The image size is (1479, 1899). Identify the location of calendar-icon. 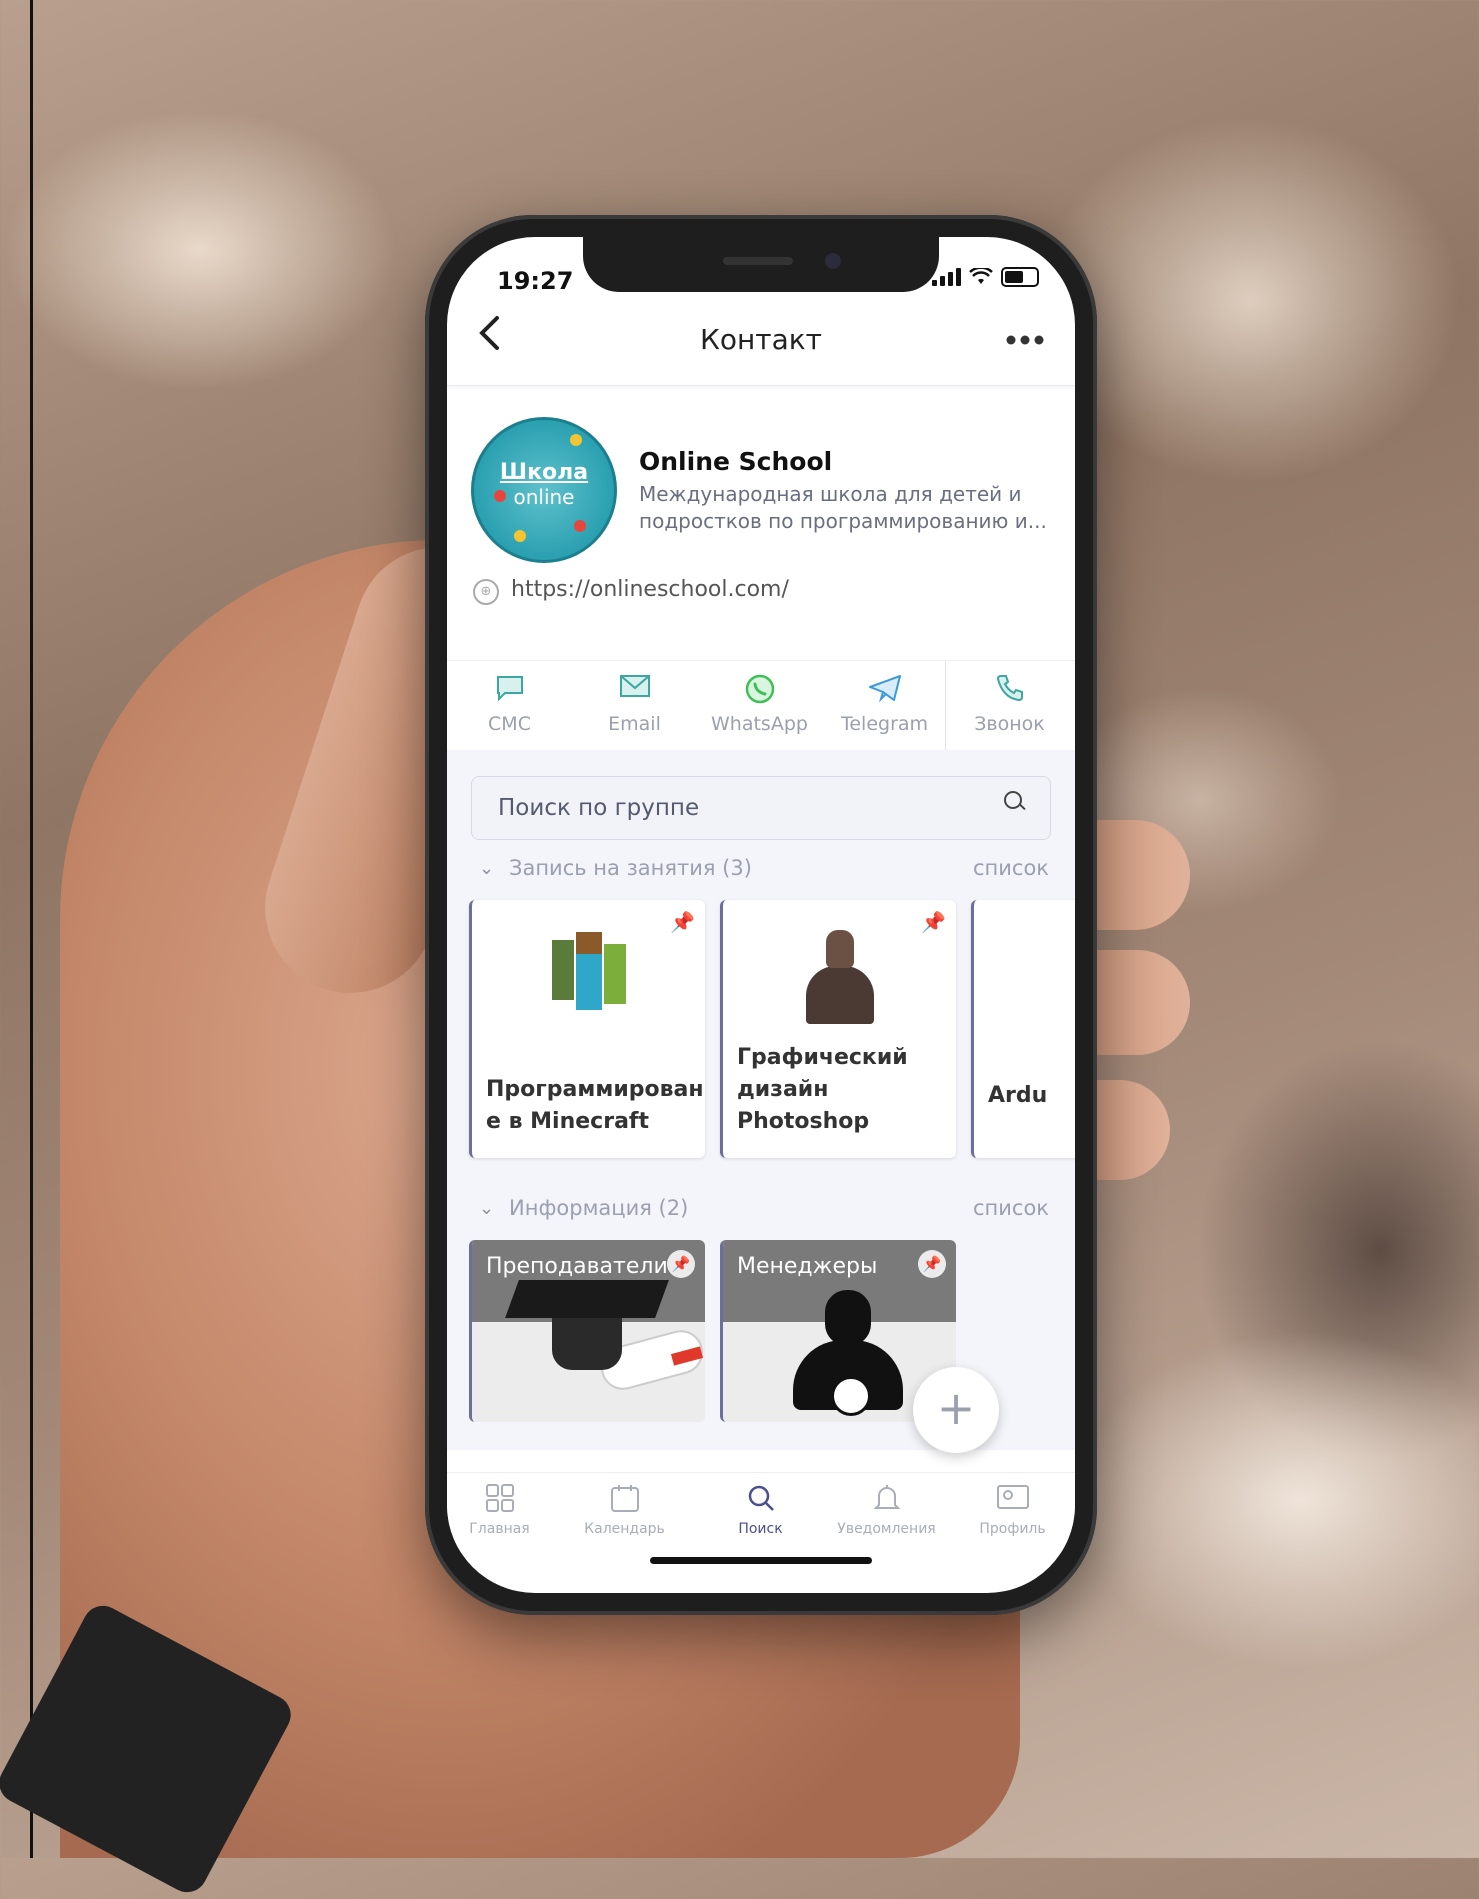
(624, 1501).